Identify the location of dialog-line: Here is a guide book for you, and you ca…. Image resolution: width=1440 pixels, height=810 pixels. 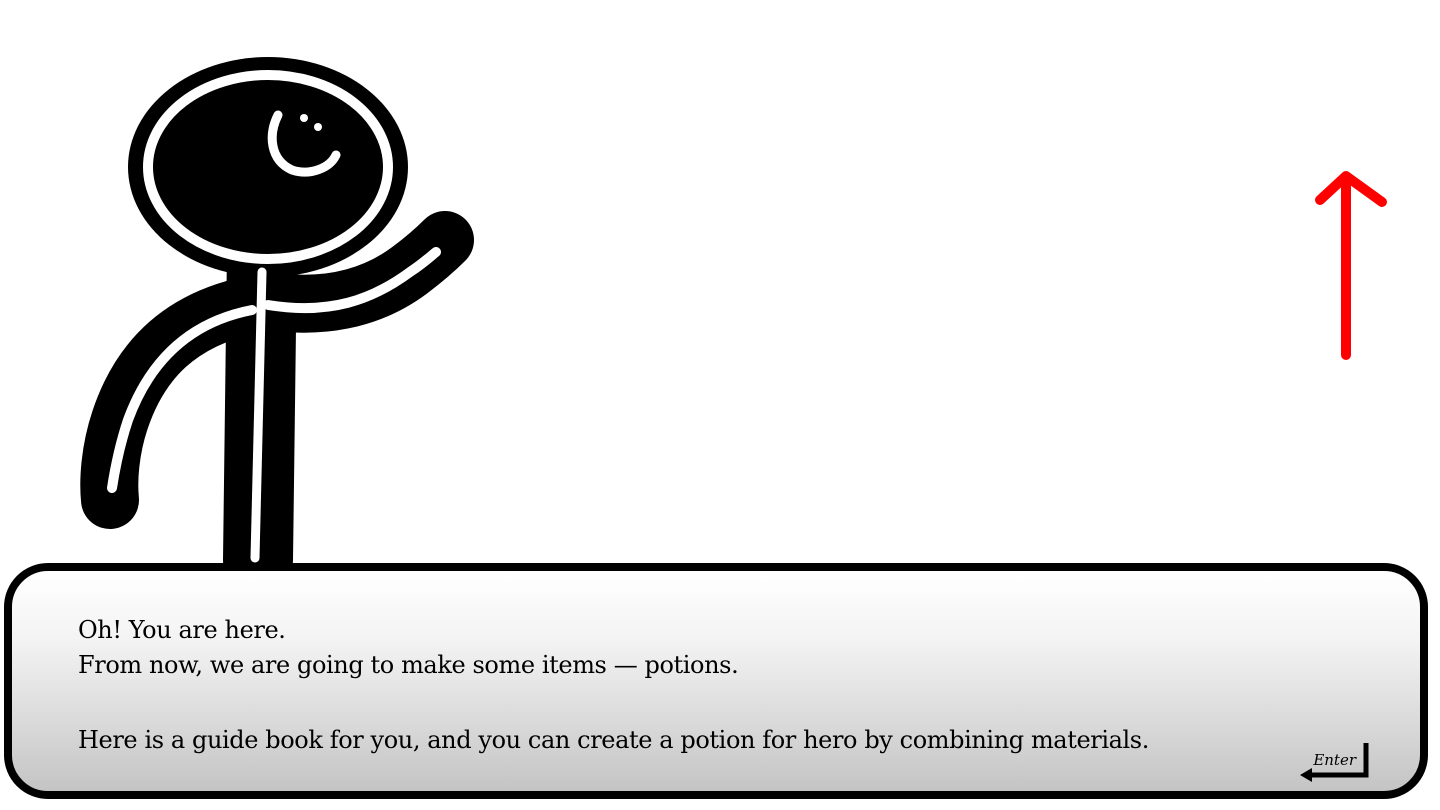
(613, 740).